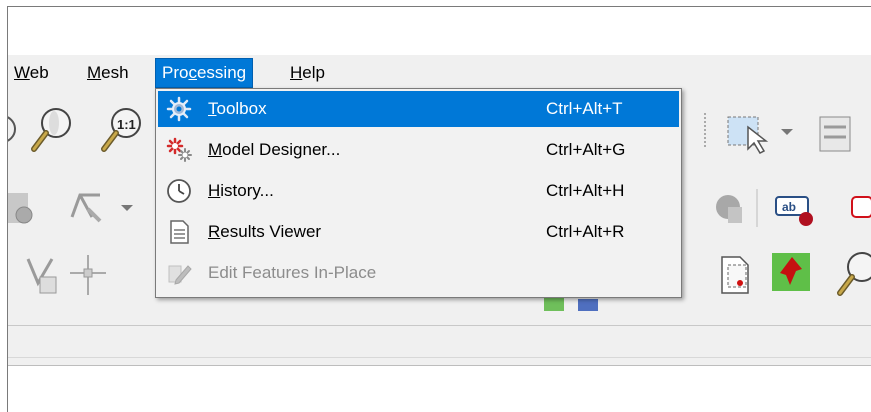 The width and height of the screenshot is (871, 412). What do you see at coordinates (418, 109) in the screenshot?
I see `menu-item-toolbox: Toolbox Ctrl+Alt+T` at bounding box center [418, 109].